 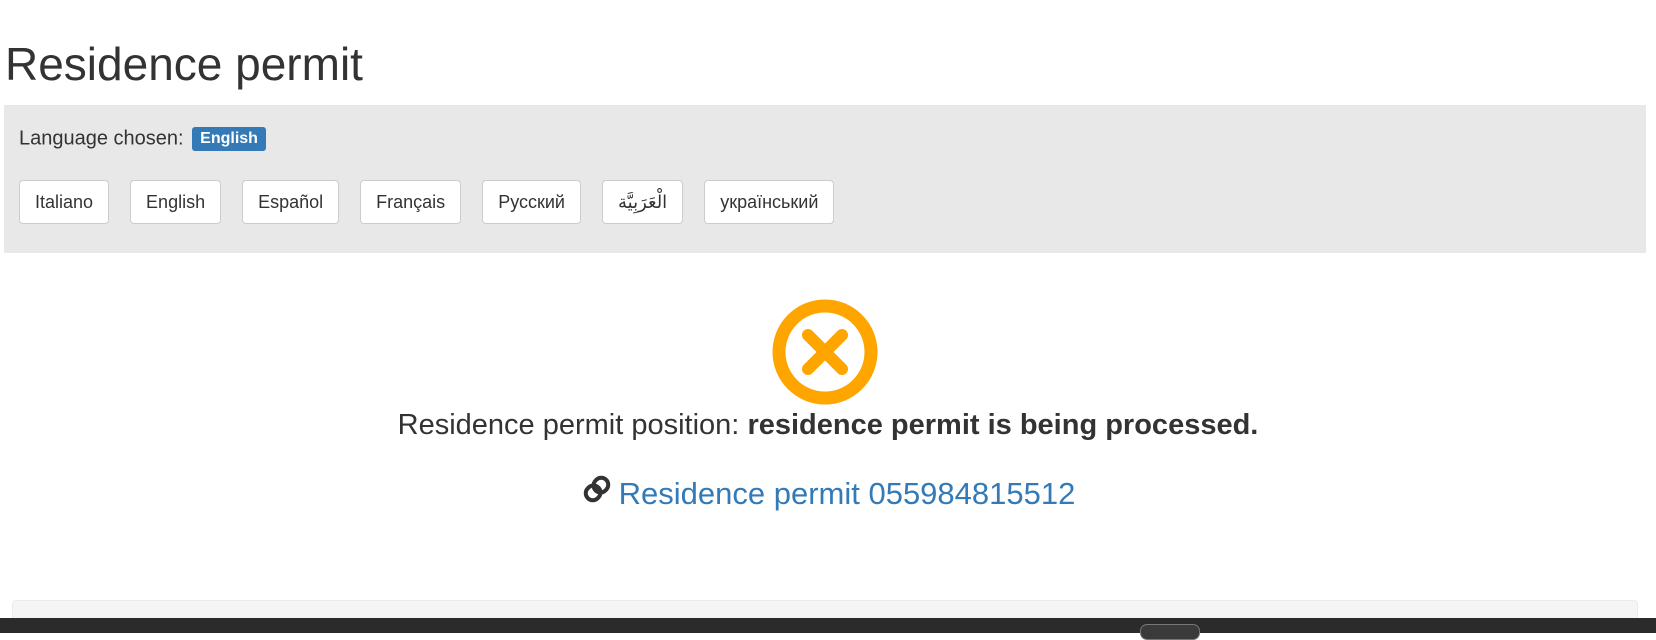 What do you see at coordinates (229, 138) in the screenshot?
I see `language-chosen-badge: English` at bounding box center [229, 138].